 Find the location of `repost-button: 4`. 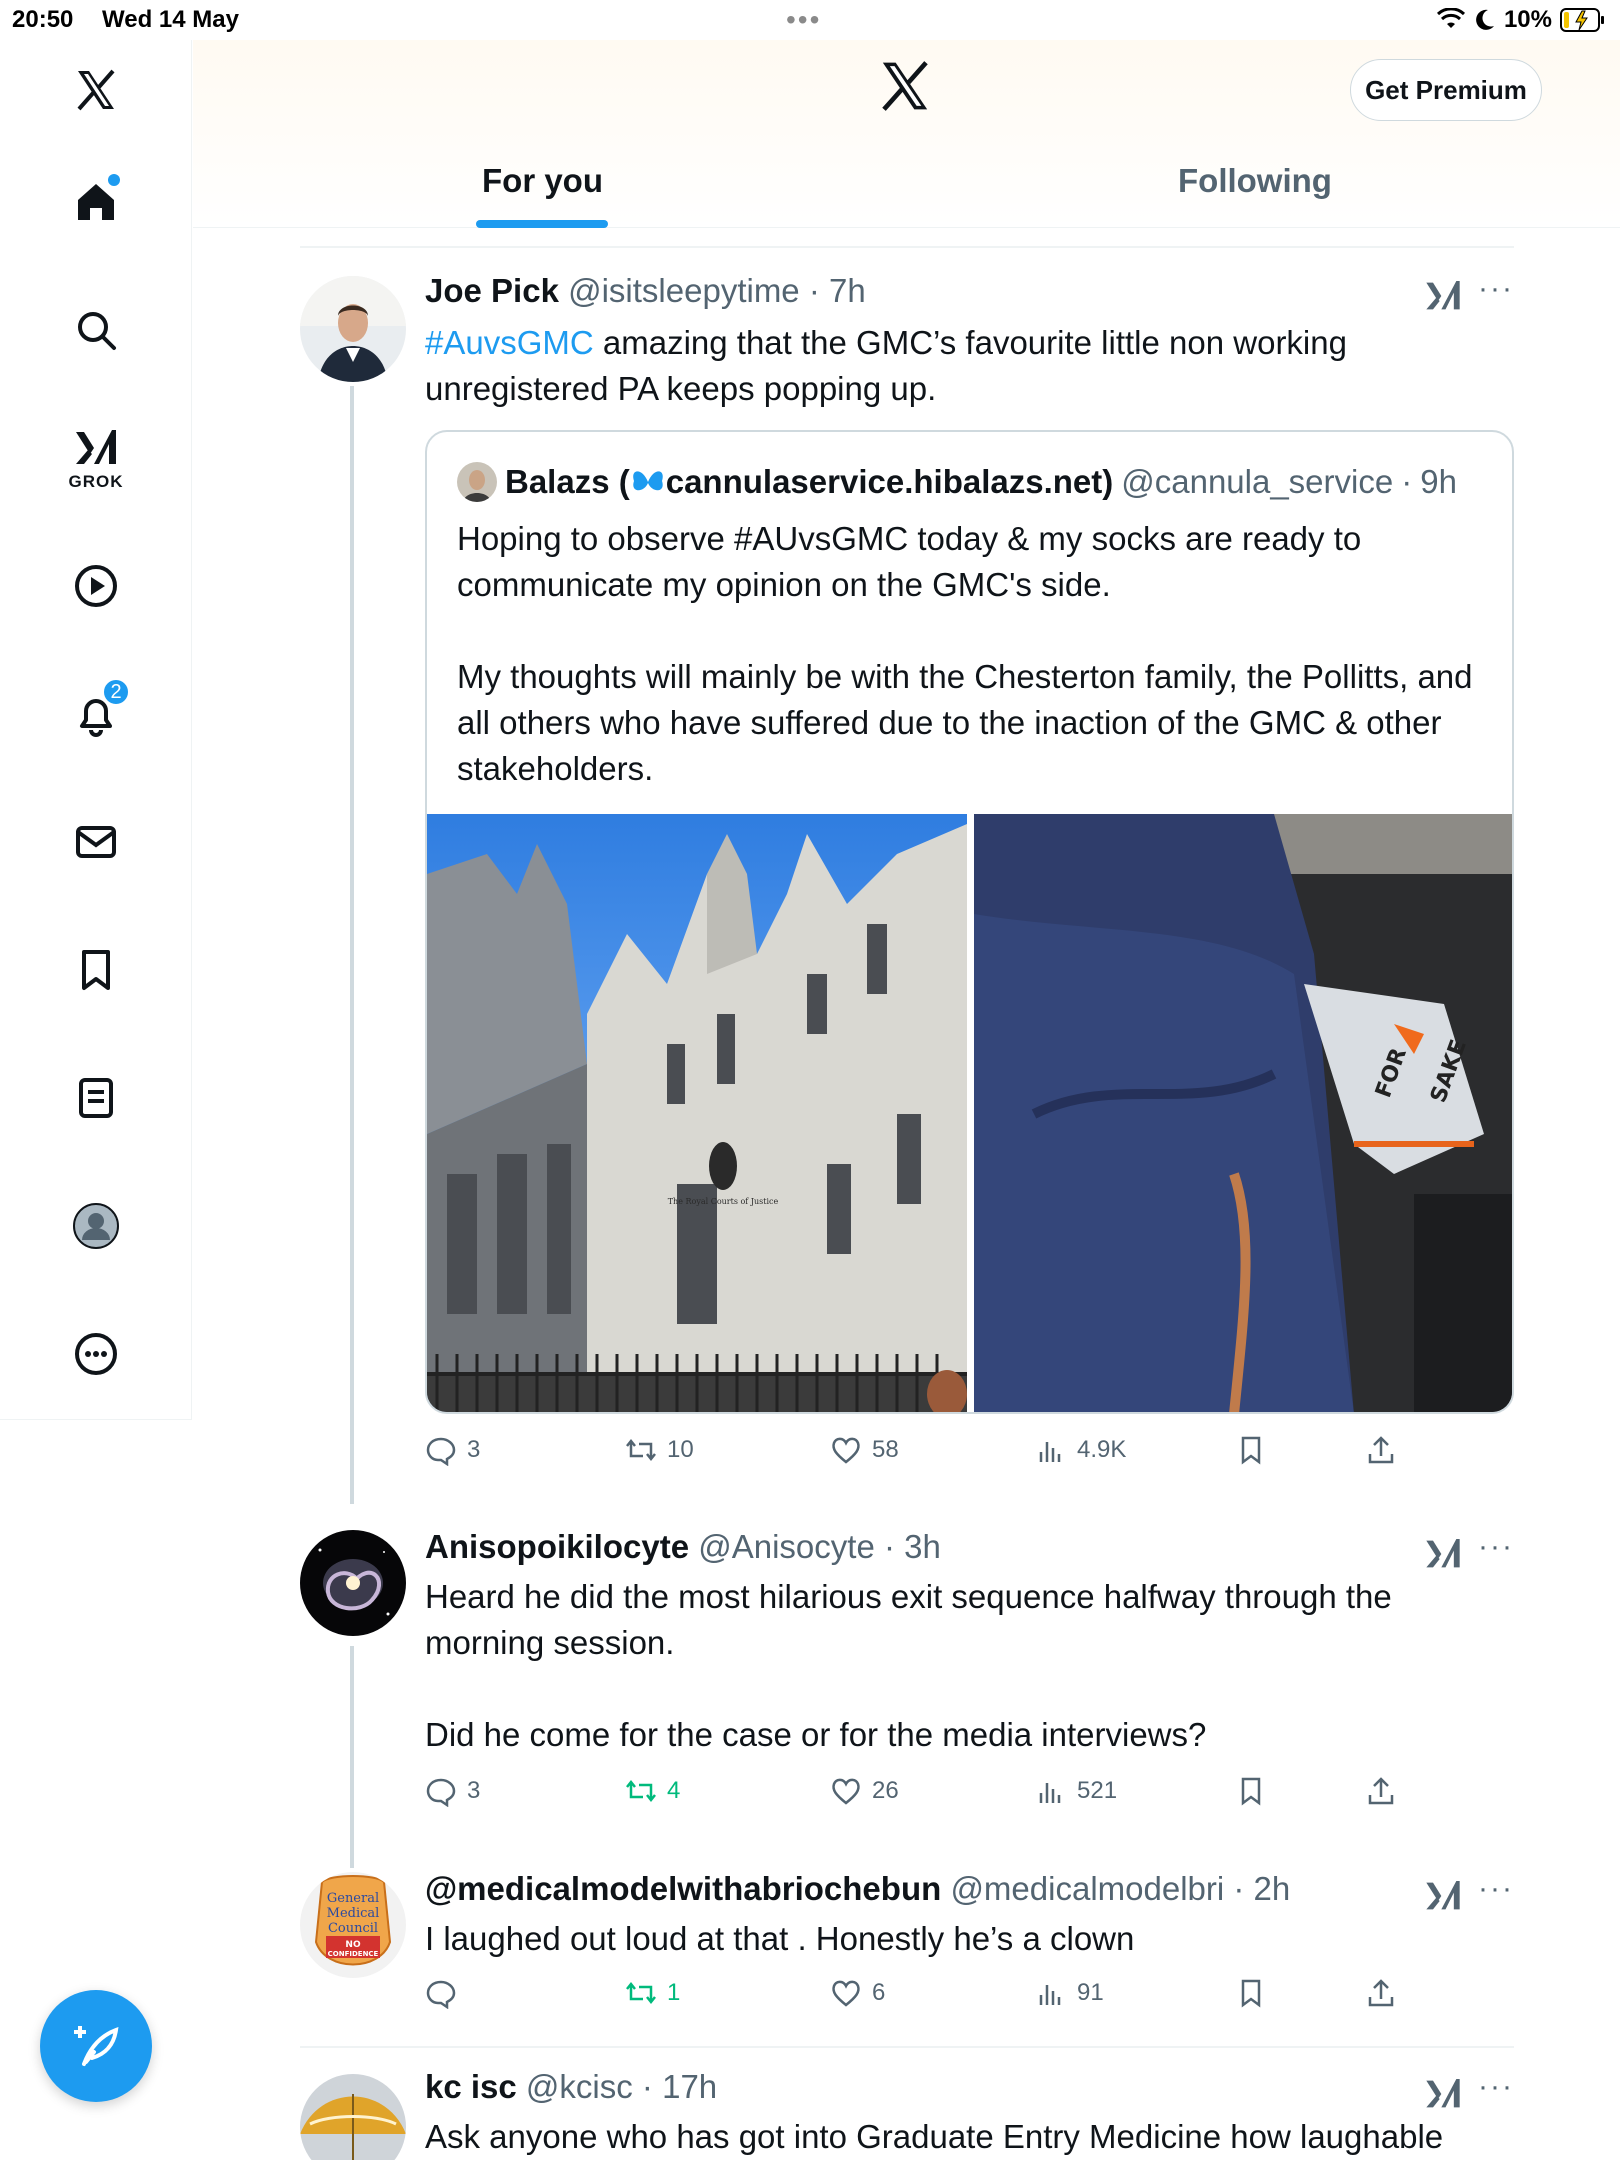

repost-button: 4 is located at coordinates (652, 1791).